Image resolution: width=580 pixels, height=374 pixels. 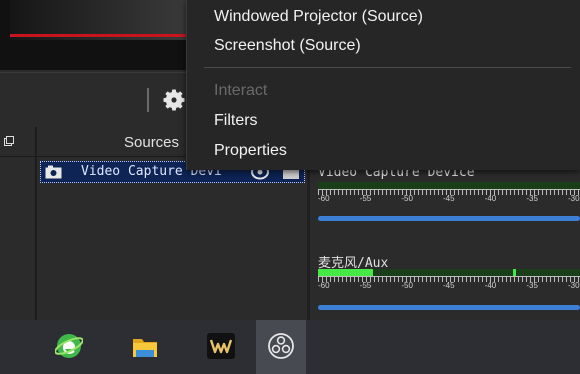 What do you see at coordinates (148, 100) in the screenshot?
I see `toolbar-separator` at bounding box center [148, 100].